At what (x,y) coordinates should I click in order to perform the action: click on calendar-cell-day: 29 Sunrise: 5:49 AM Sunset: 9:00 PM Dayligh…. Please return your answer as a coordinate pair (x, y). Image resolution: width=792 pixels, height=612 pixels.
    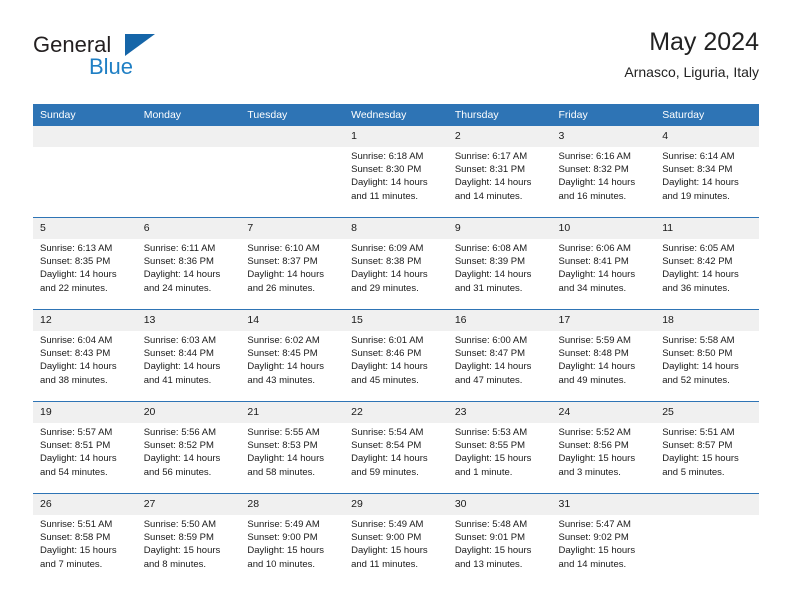
    Looking at the image, I should click on (396, 539).